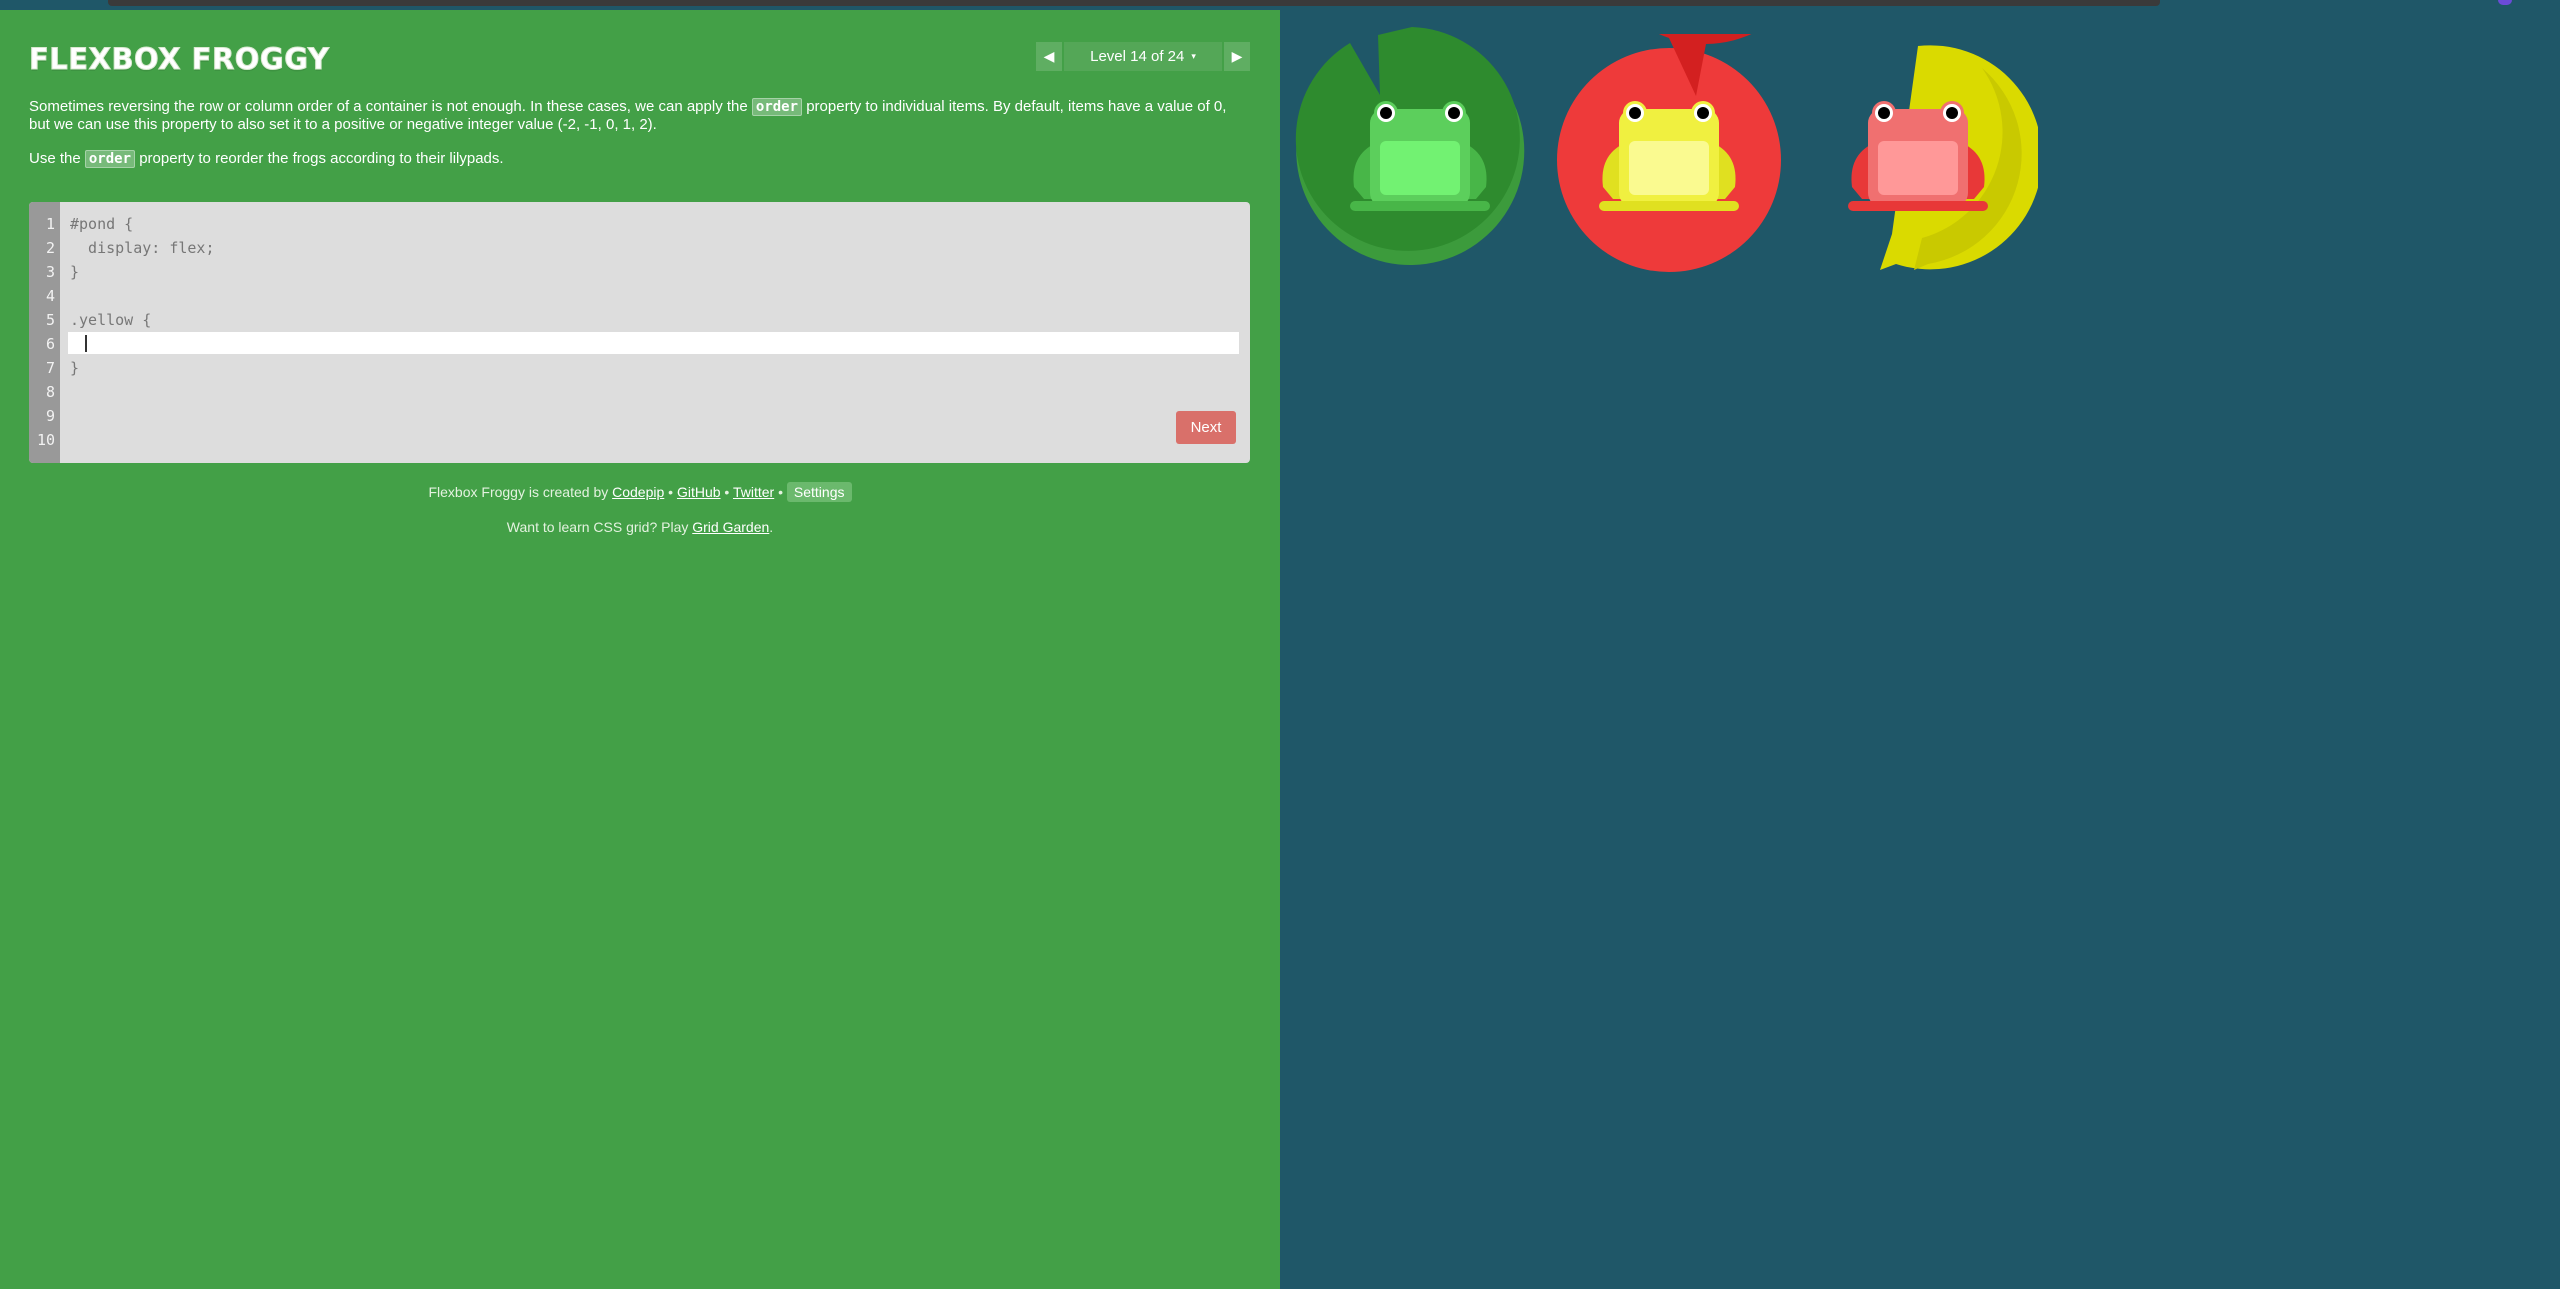  What do you see at coordinates (771, 527) in the screenshot?
I see `promo-suffix: .` at bounding box center [771, 527].